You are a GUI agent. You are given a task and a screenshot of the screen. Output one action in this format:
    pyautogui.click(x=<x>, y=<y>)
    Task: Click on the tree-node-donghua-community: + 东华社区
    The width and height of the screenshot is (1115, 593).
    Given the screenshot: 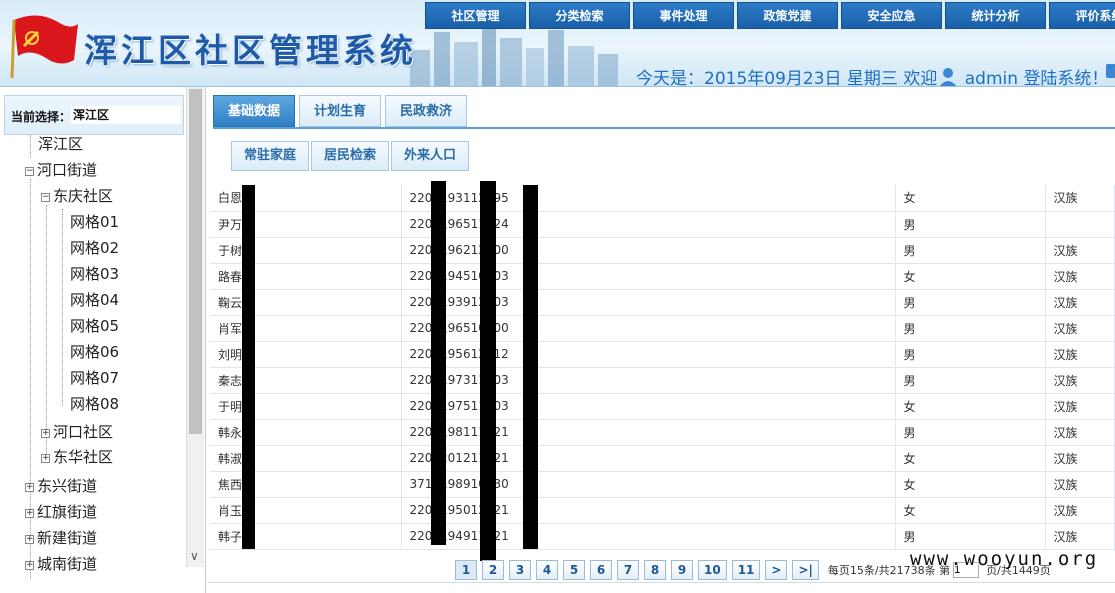 What is the action you would take?
    pyautogui.click(x=77, y=457)
    